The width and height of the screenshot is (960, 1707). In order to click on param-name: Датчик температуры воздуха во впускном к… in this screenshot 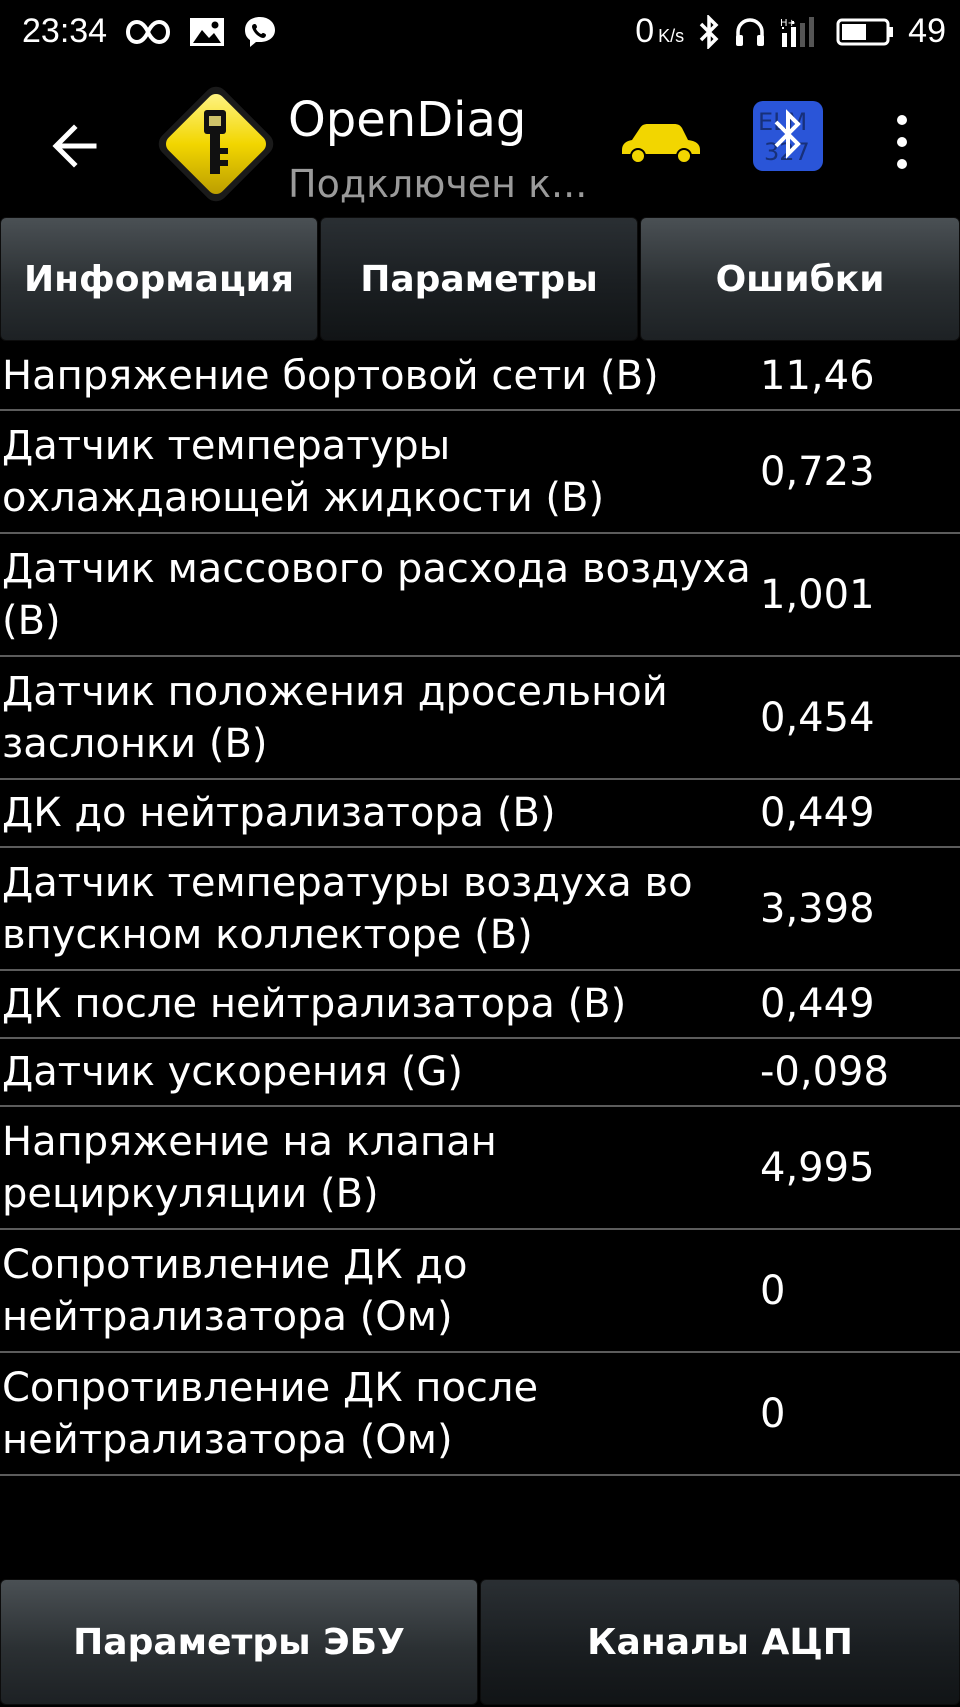, I will do `click(347, 908)`.